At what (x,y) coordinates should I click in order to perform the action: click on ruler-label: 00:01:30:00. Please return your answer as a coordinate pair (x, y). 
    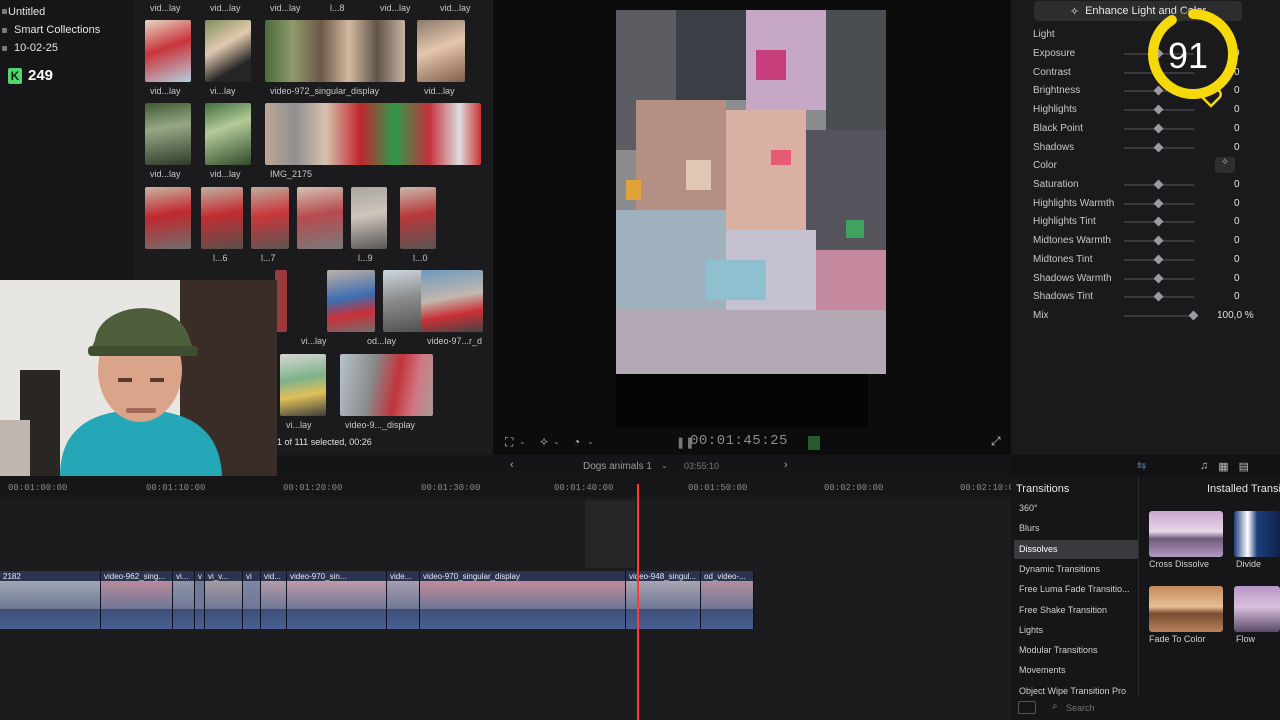
    Looking at the image, I should click on (451, 488).